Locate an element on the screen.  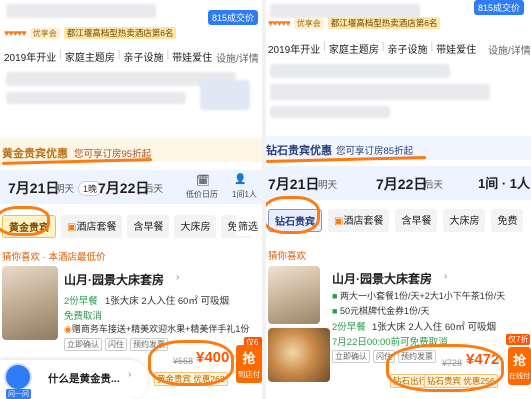
gift-icon: ◉ is located at coordinates (68, 329).